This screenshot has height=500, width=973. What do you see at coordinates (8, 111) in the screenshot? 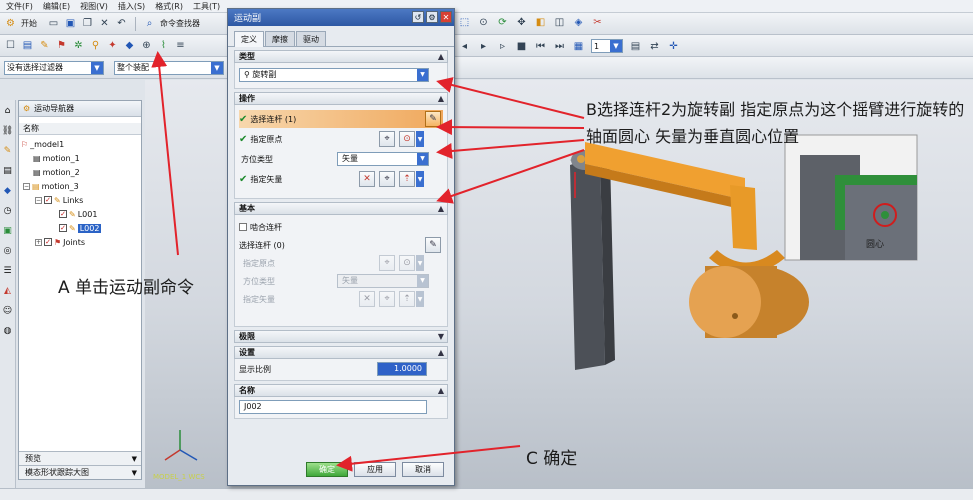
I see `assembly-navigator-icon: ⌂` at bounding box center [8, 111].